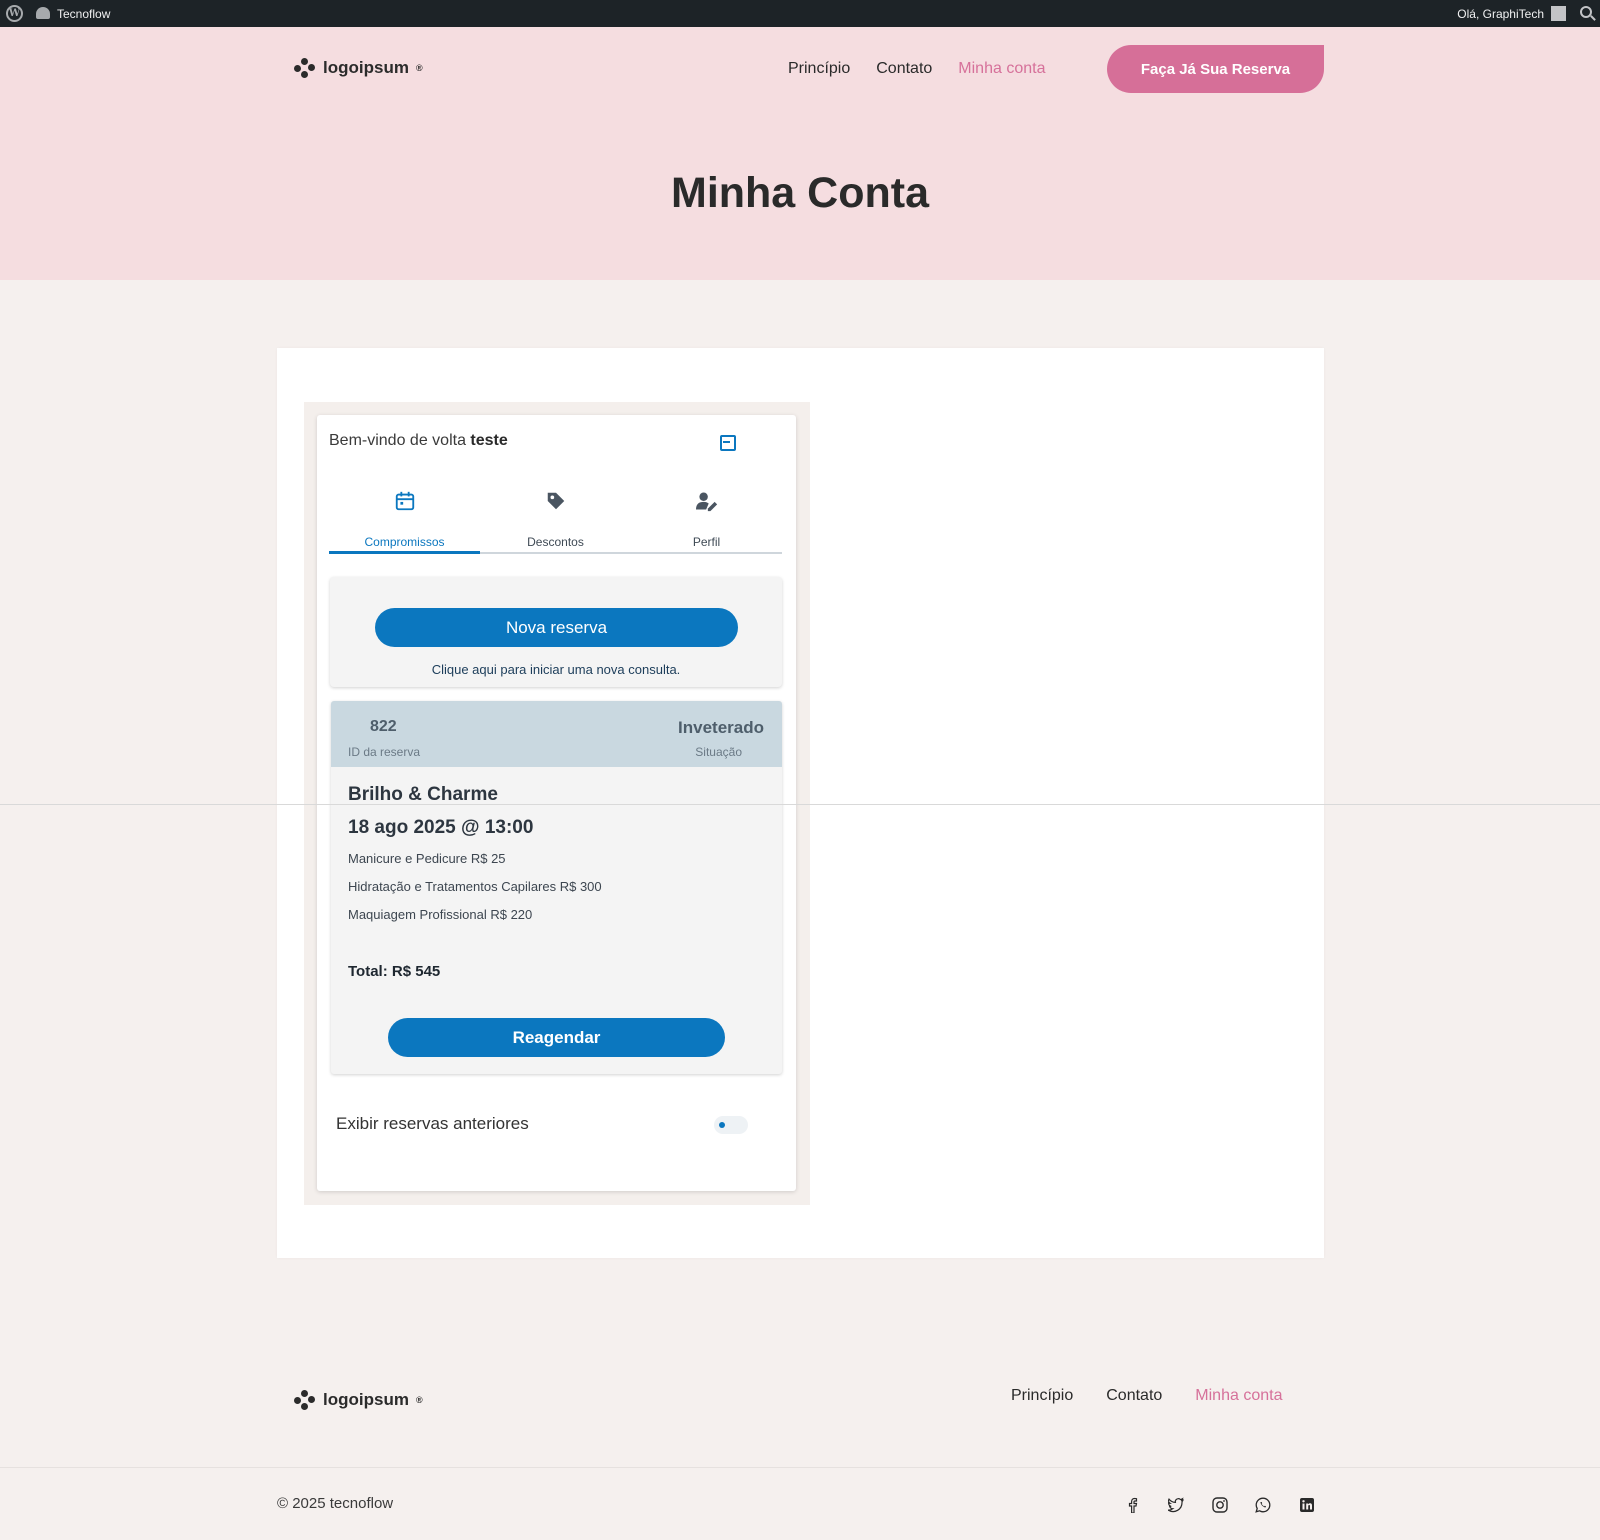  What do you see at coordinates (555, 501) in the screenshot?
I see `tag-icon` at bounding box center [555, 501].